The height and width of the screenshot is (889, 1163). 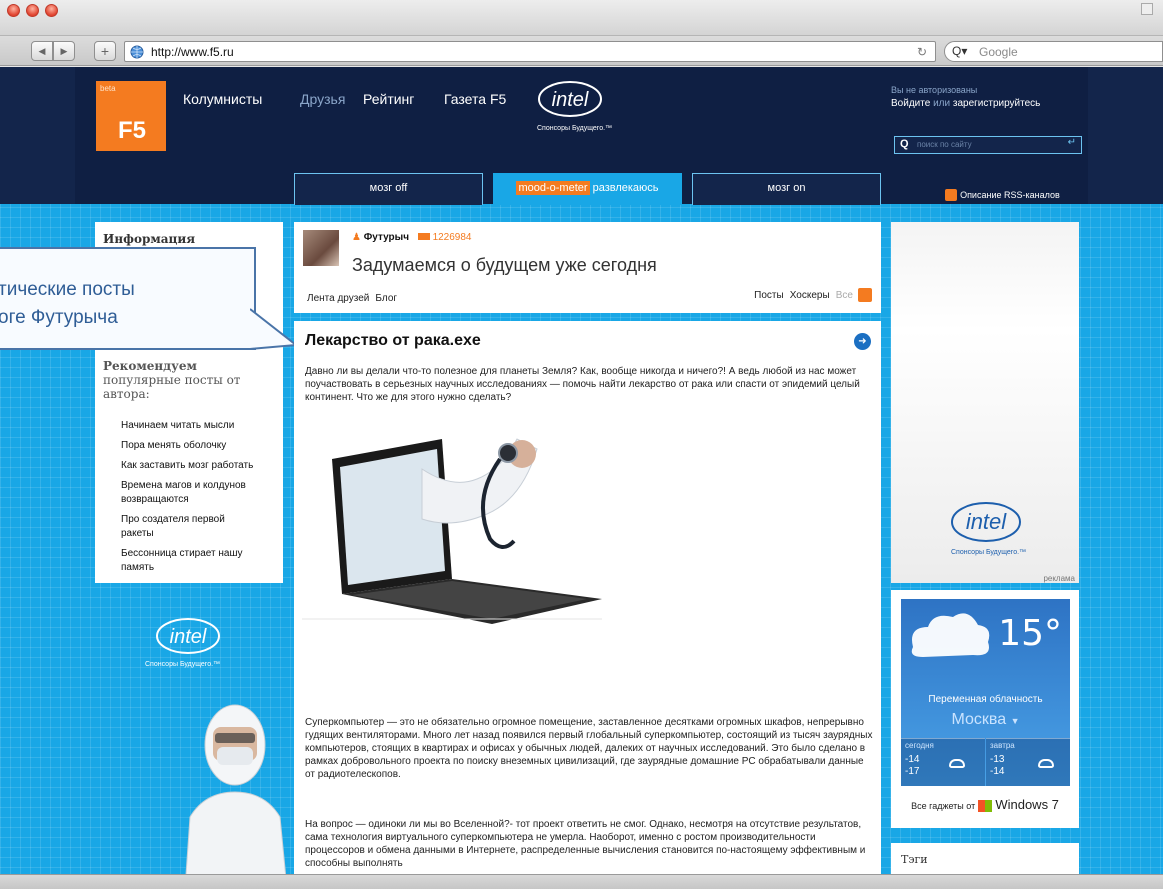 I want to click on blog-nav-right: Посты Хоскеры Все, so click(x=813, y=295).